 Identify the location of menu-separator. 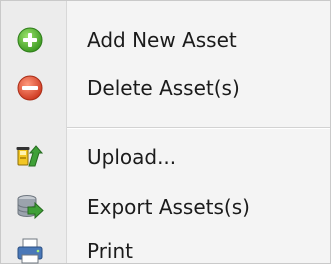
(198, 128).